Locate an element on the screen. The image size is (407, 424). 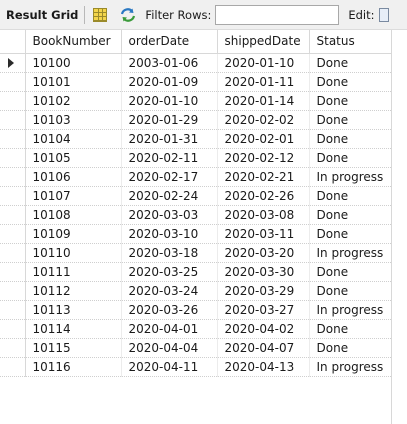
cell-shippeddate: 2020-03-27 is located at coordinates (263, 310).